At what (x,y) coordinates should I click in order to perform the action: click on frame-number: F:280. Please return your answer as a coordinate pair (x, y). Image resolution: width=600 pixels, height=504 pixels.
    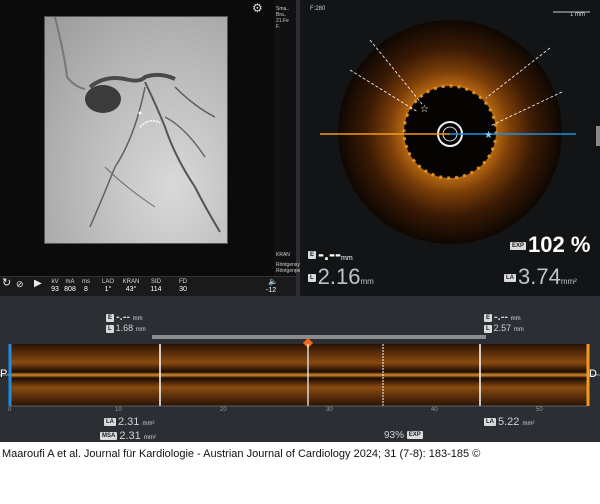
    Looking at the image, I should click on (318, 9).